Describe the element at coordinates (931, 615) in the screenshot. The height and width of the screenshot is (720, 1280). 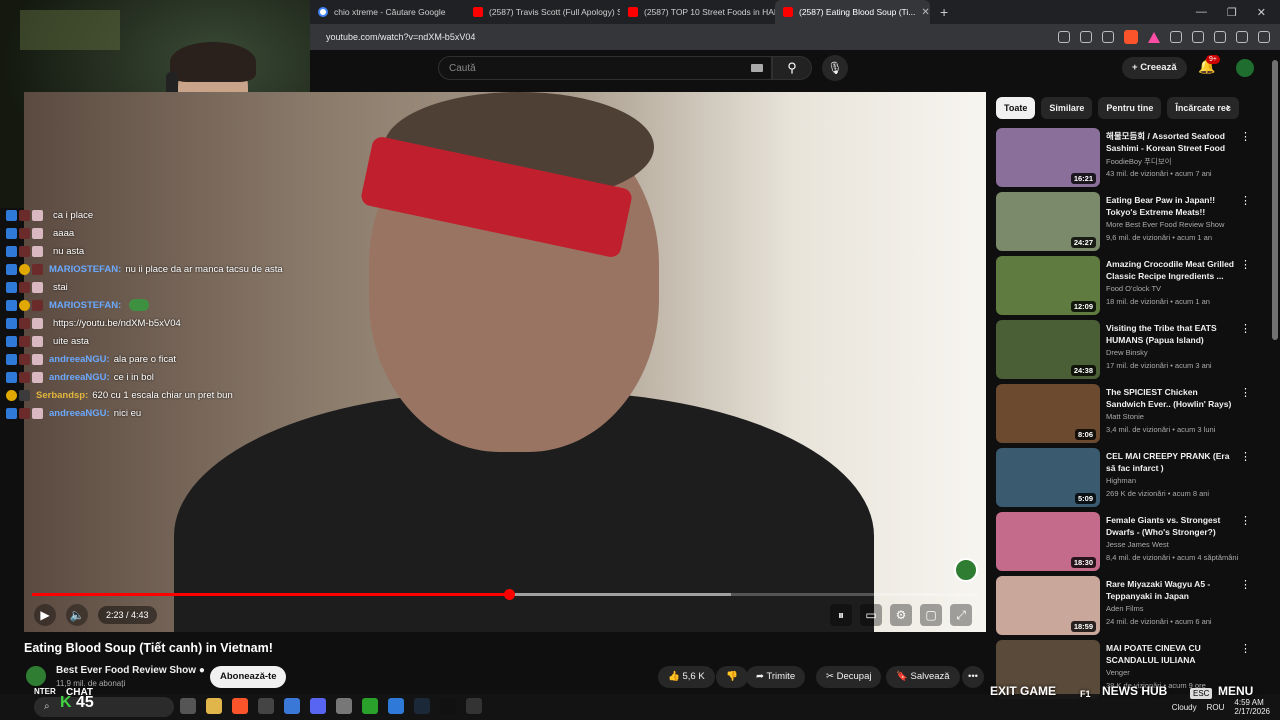
I see `theater-mode-icon: ▢` at that location.